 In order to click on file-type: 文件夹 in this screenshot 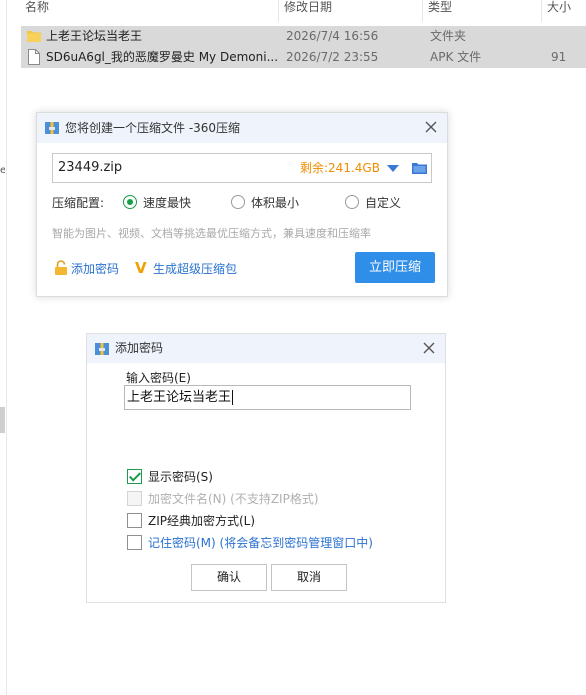, I will do `click(448, 36)`.